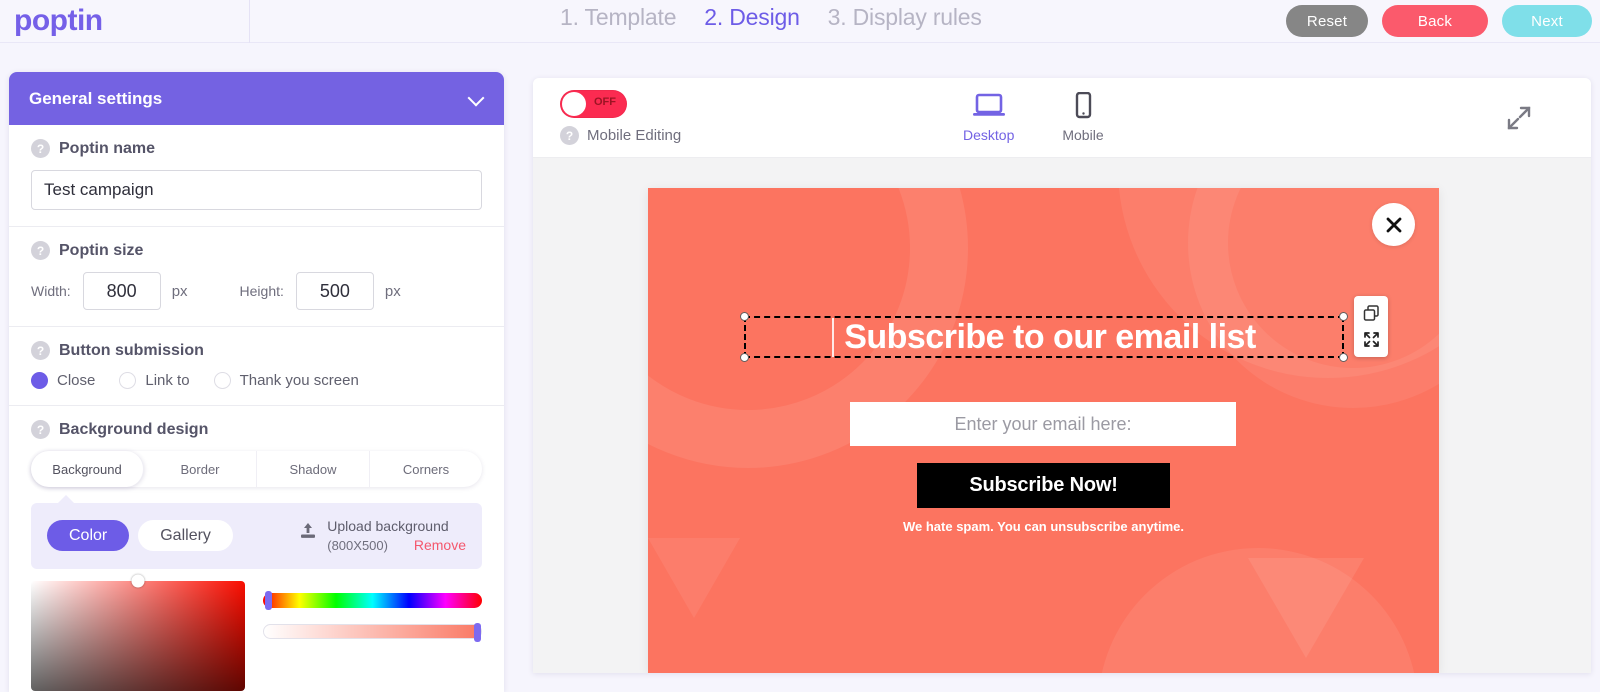 The width and height of the screenshot is (1600, 692). What do you see at coordinates (1343, 357) in the screenshot?
I see `resize-handle-bottom-right` at bounding box center [1343, 357].